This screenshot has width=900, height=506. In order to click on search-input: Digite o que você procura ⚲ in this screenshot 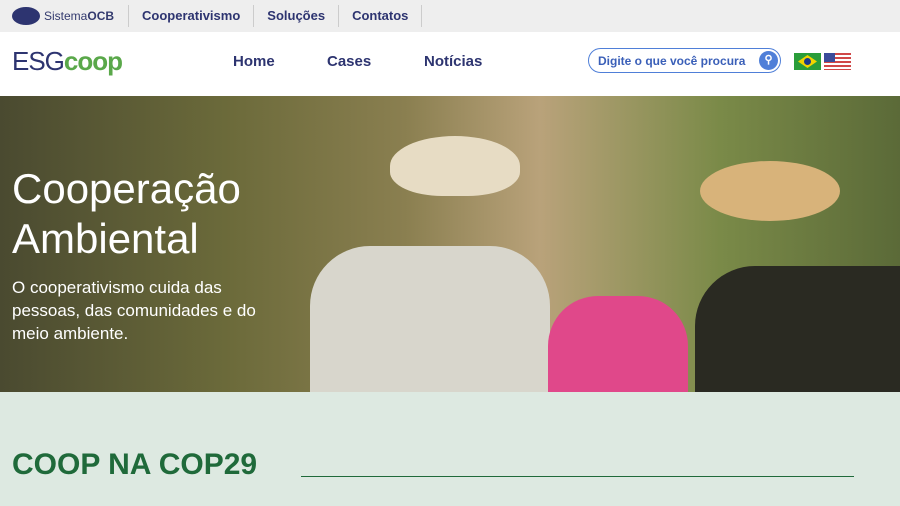, I will do `click(684, 60)`.